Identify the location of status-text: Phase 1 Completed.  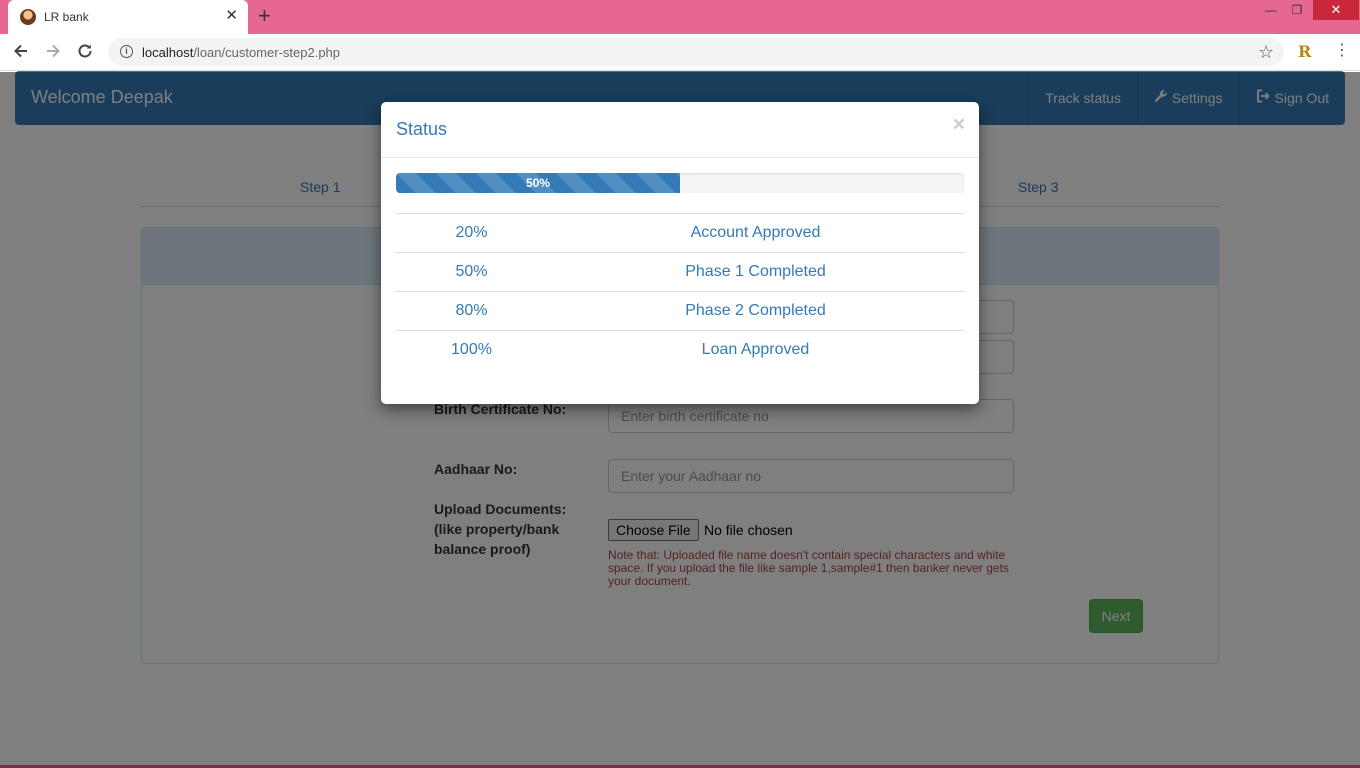
(755, 272).